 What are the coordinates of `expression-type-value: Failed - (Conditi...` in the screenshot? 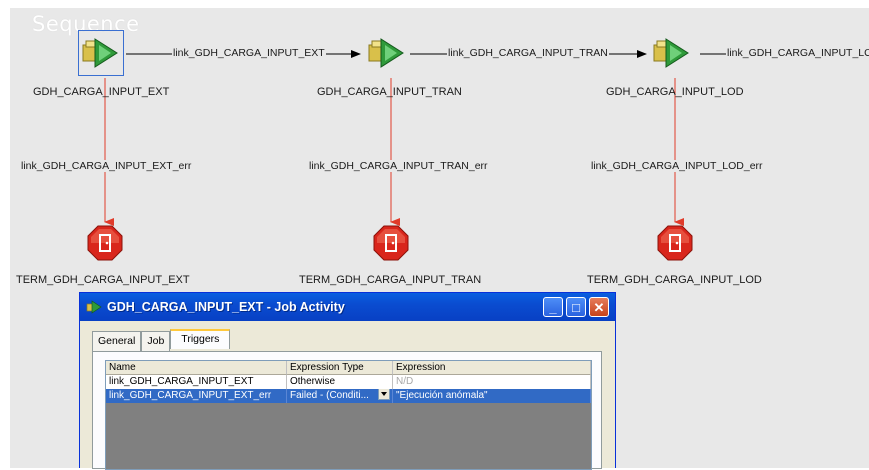 It's located at (329, 395).